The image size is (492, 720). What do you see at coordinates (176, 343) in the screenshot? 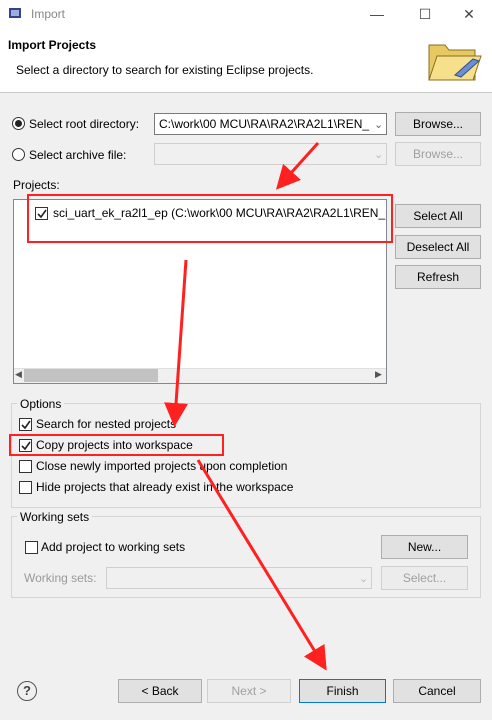
I see `annotation-arrow-to-options` at bounding box center [176, 343].